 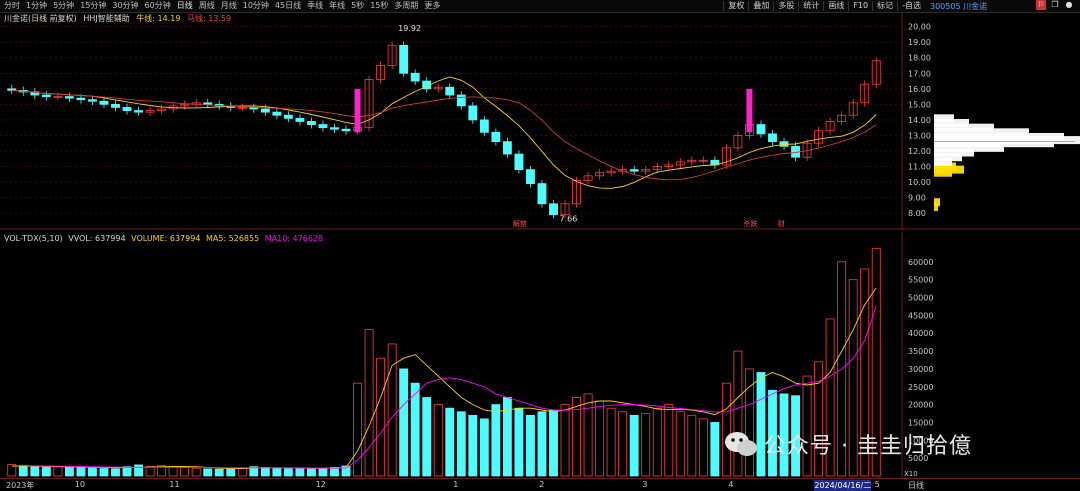 What do you see at coordinates (860, 6) in the screenshot?
I see `tool-button-5: F10` at bounding box center [860, 6].